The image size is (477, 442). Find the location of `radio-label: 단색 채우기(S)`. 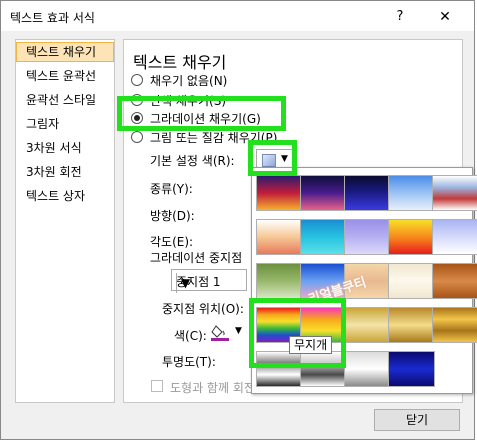

radio-label: 단색 채우기(S) is located at coordinates (188, 101).